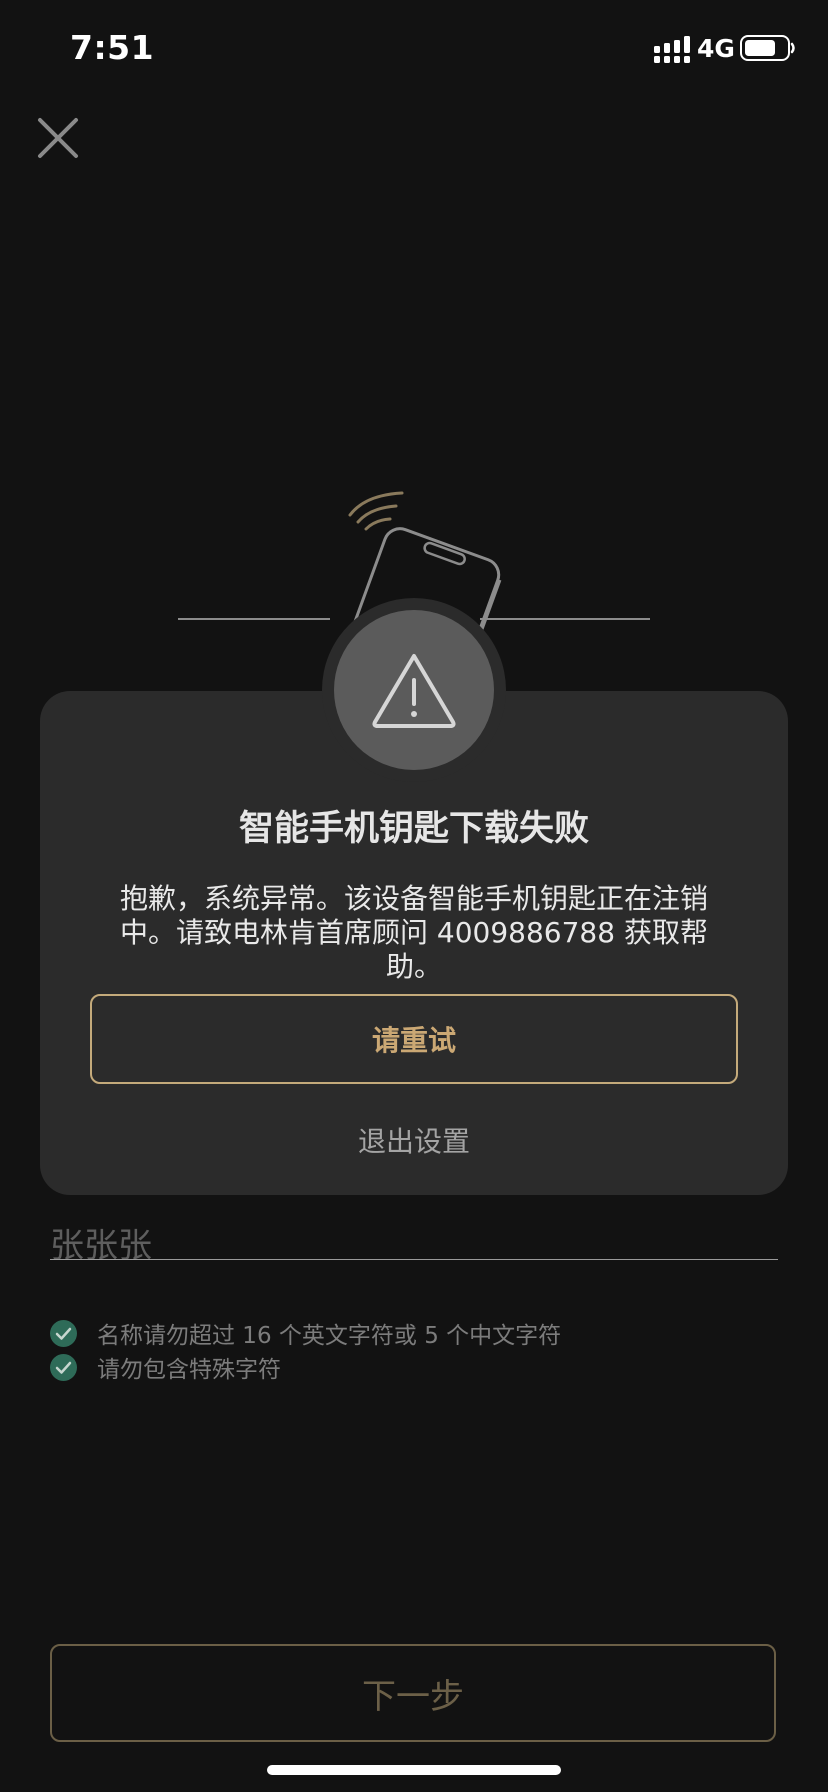  Describe the element at coordinates (58, 138) in the screenshot. I see `close-icon` at that location.